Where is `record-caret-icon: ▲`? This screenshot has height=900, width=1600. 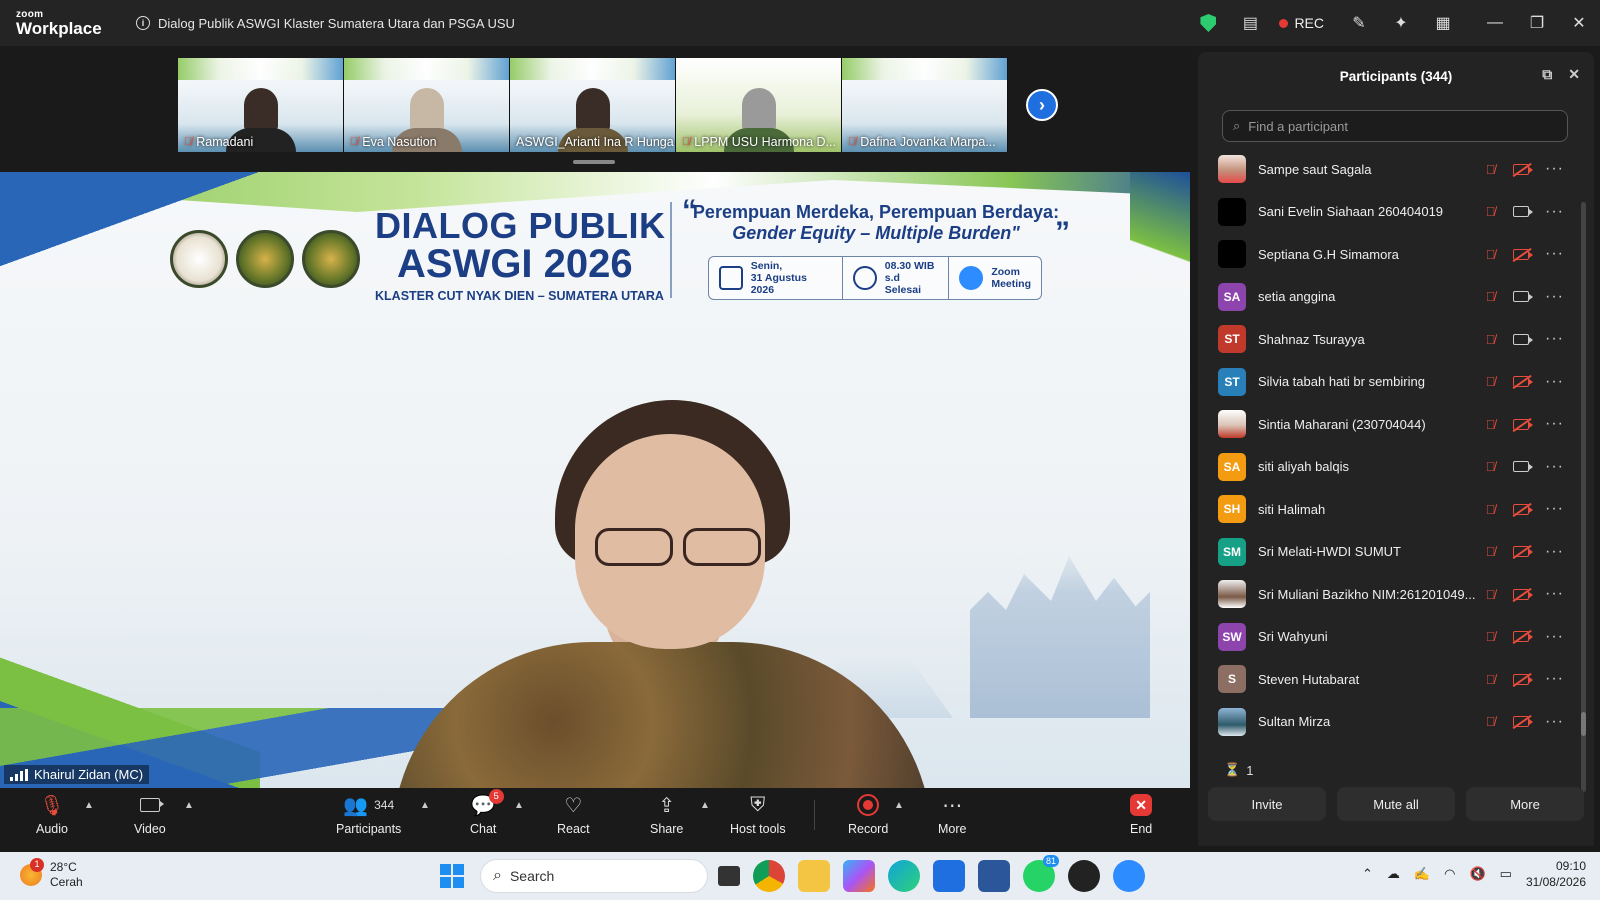 record-caret-icon: ▲ is located at coordinates (899, 805).